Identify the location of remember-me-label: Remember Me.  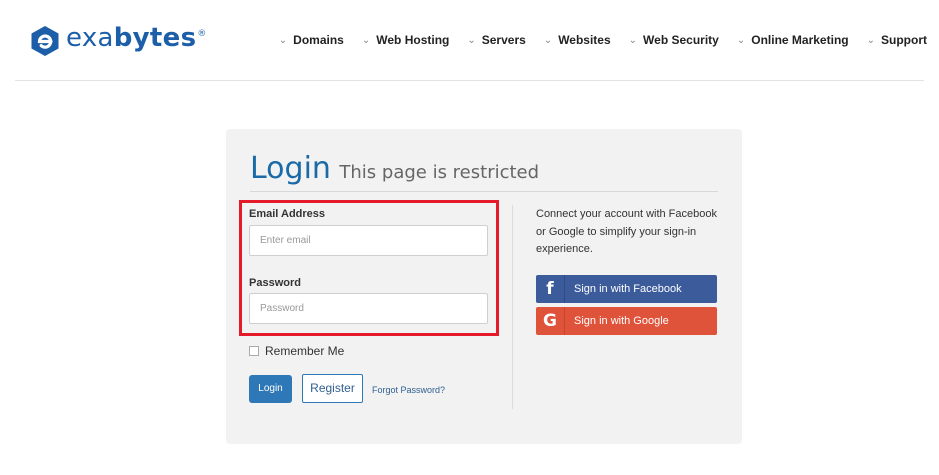
(305, 351).